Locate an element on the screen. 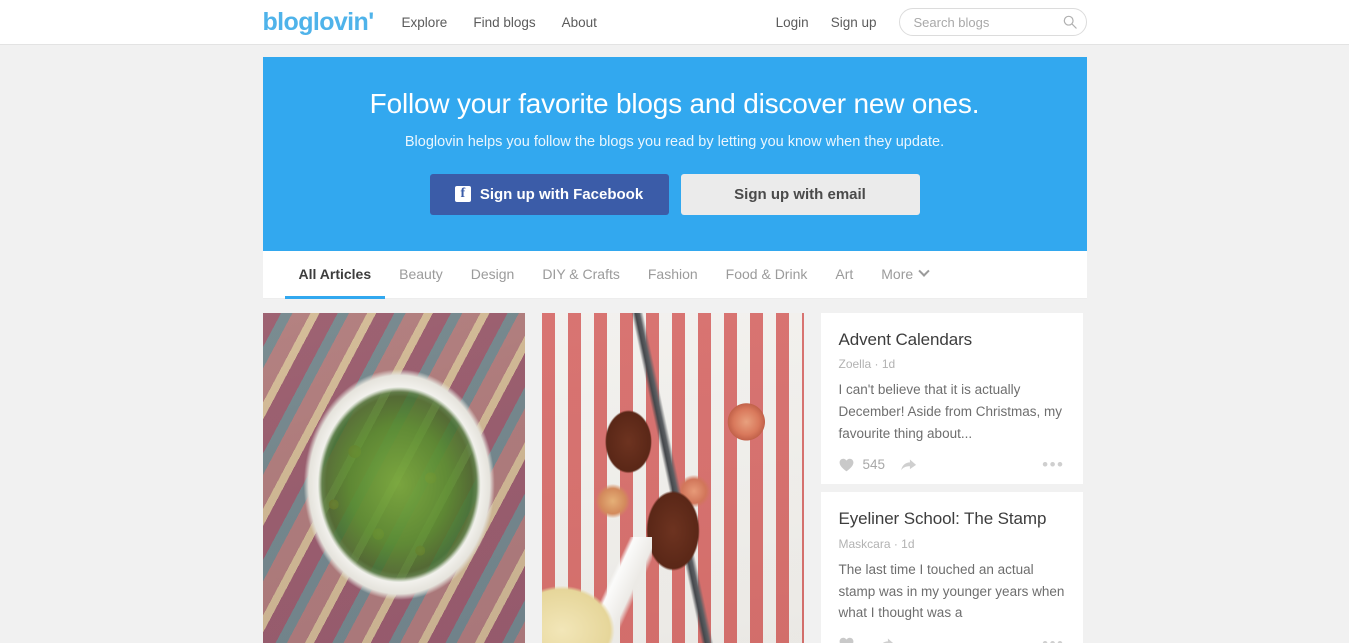  photo-card-salad is located at coordinates (393, 477).